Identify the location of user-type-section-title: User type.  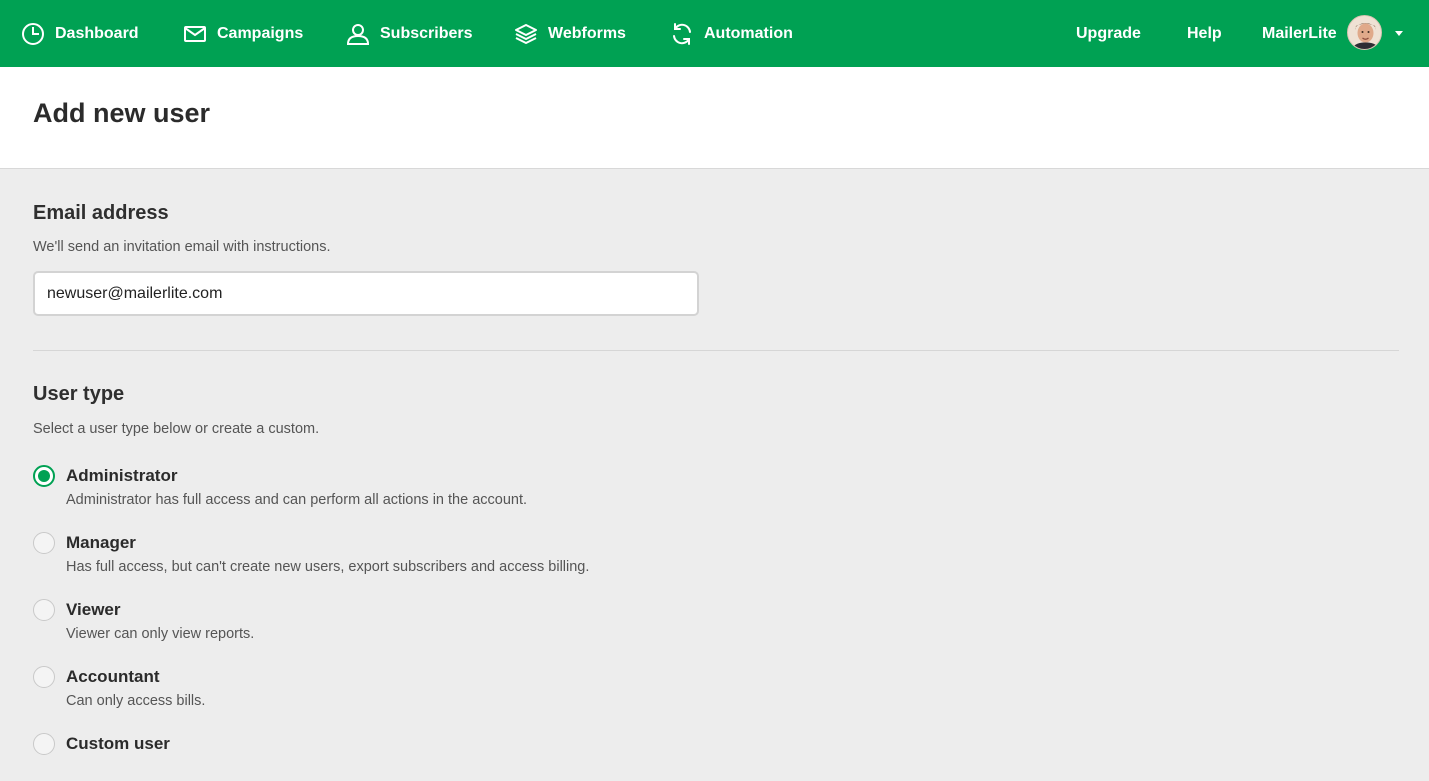
(79, 394).